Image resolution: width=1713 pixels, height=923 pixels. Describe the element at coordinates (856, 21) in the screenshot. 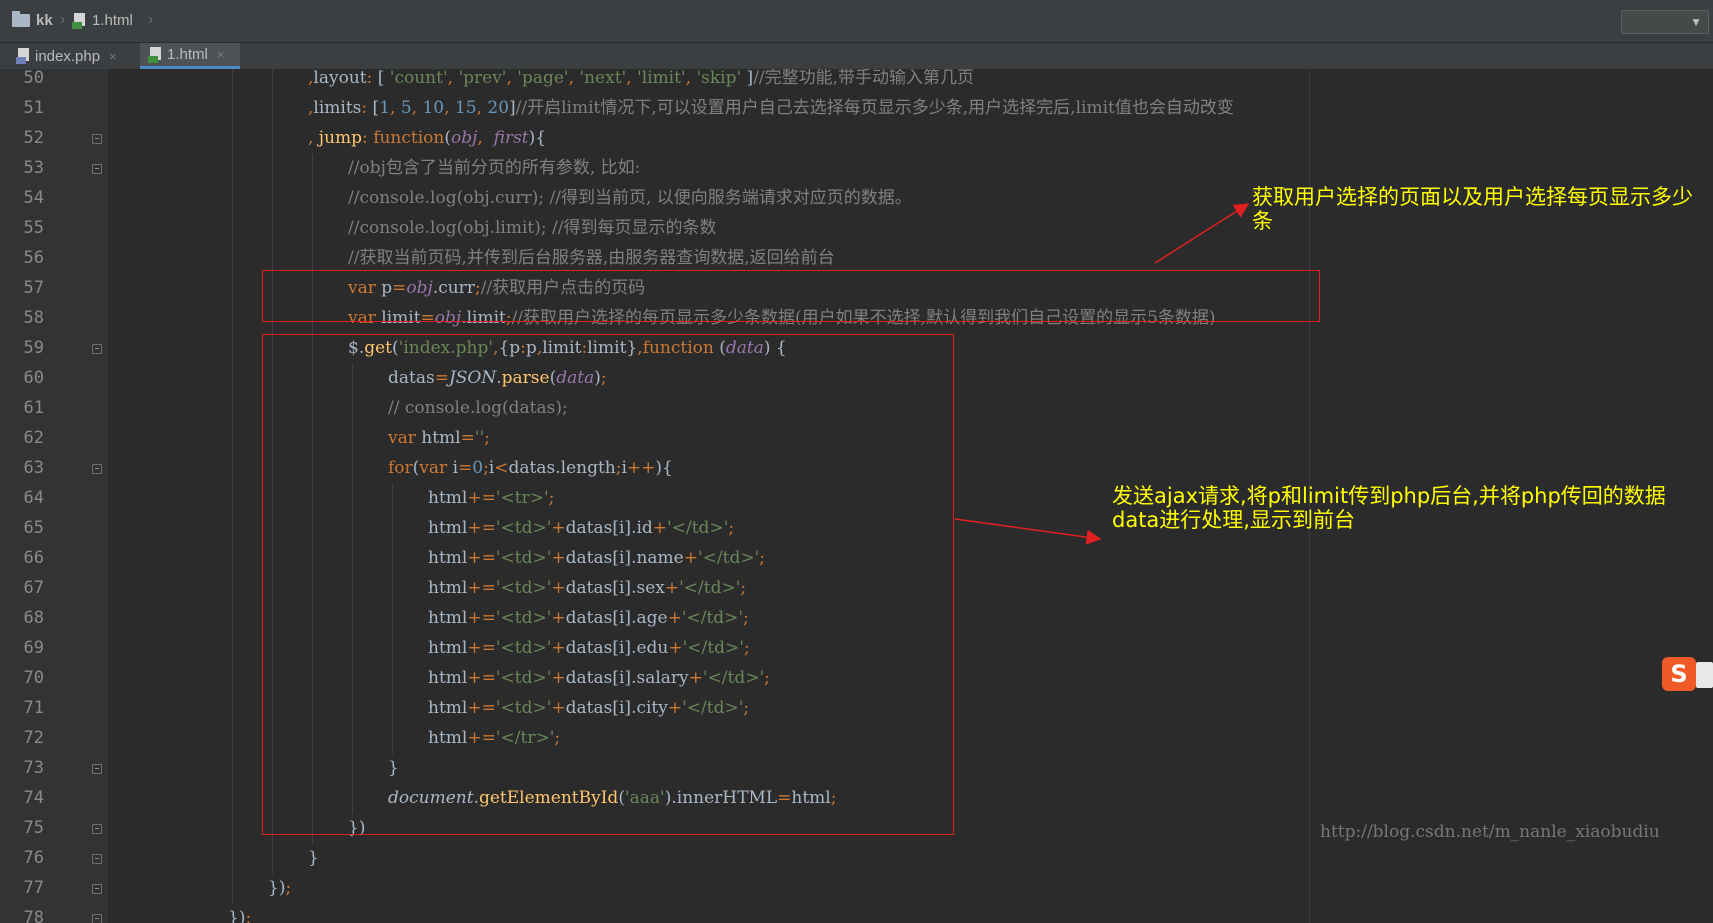

I see `navigation-bar: kk › 1.html › ▼` at that location.